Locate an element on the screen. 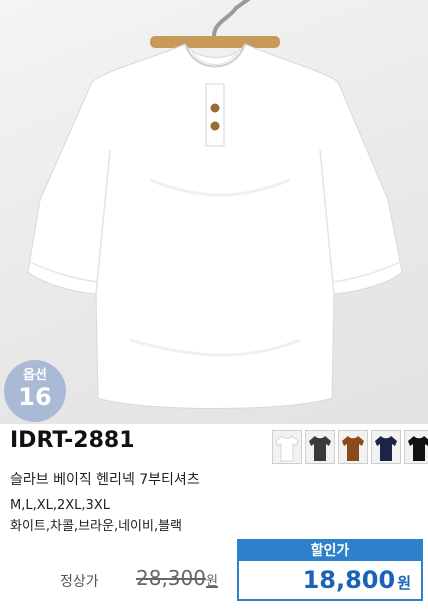  sale-price-box: 할인가 18,800 원 is located at coordinates (330, 570).